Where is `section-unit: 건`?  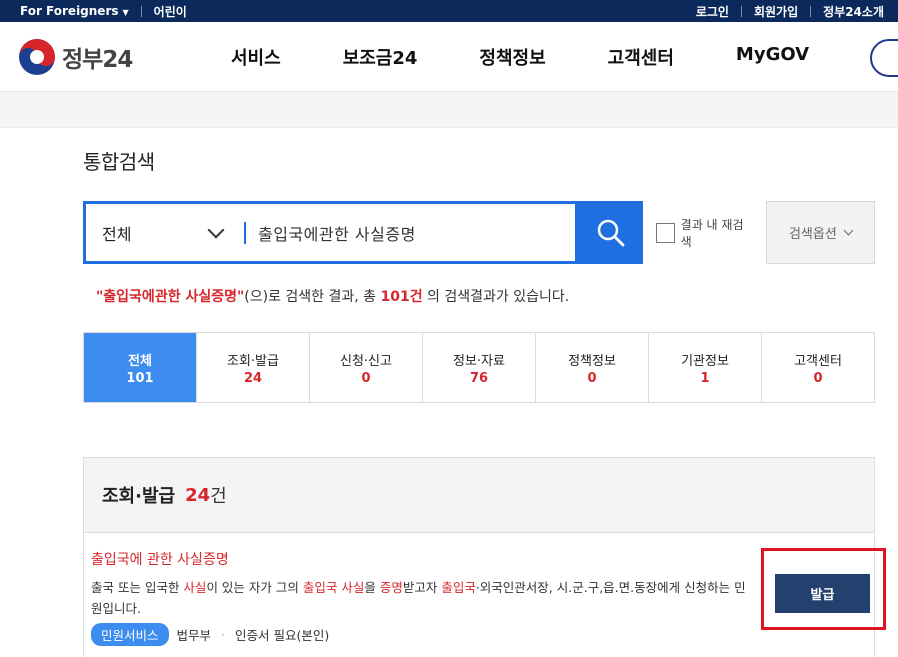 section-unit: 건 is located at coordinates (218, 496).